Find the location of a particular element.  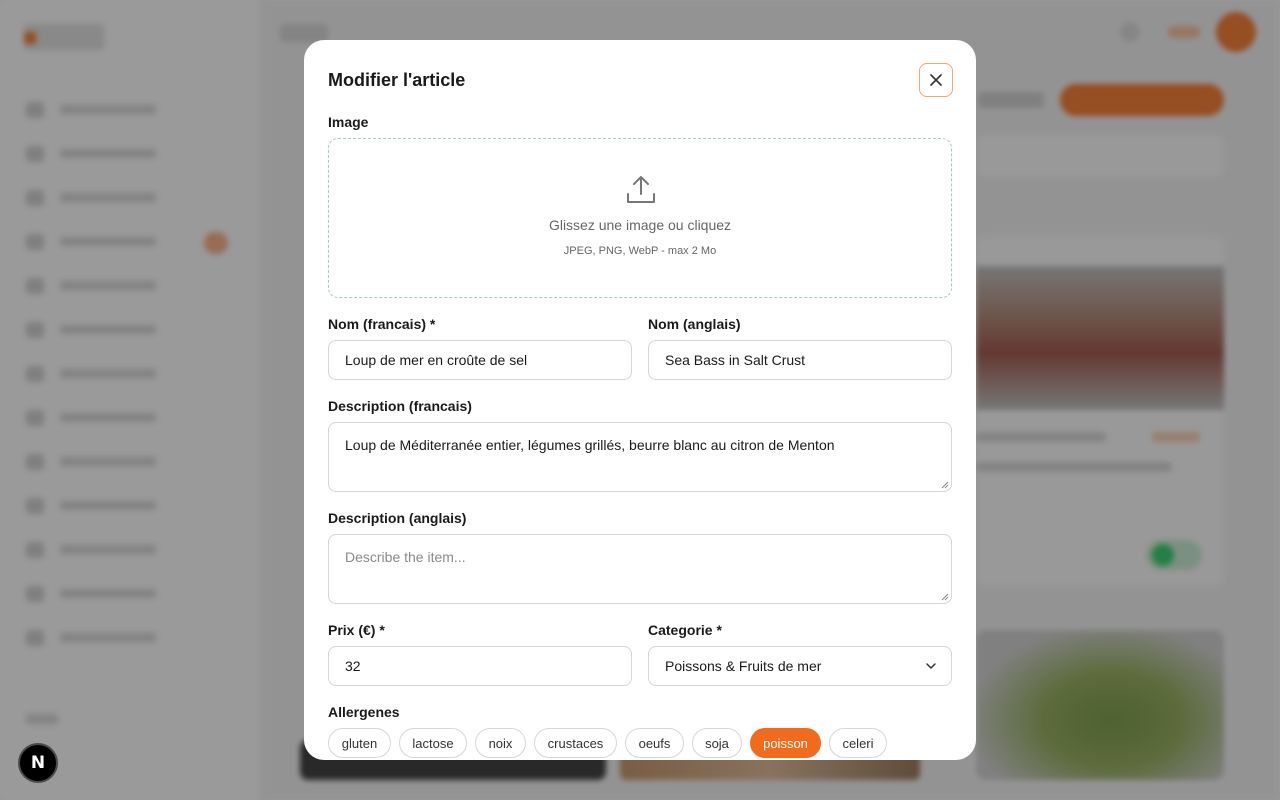

price-input: 32 is located at coordinates (480, 666).